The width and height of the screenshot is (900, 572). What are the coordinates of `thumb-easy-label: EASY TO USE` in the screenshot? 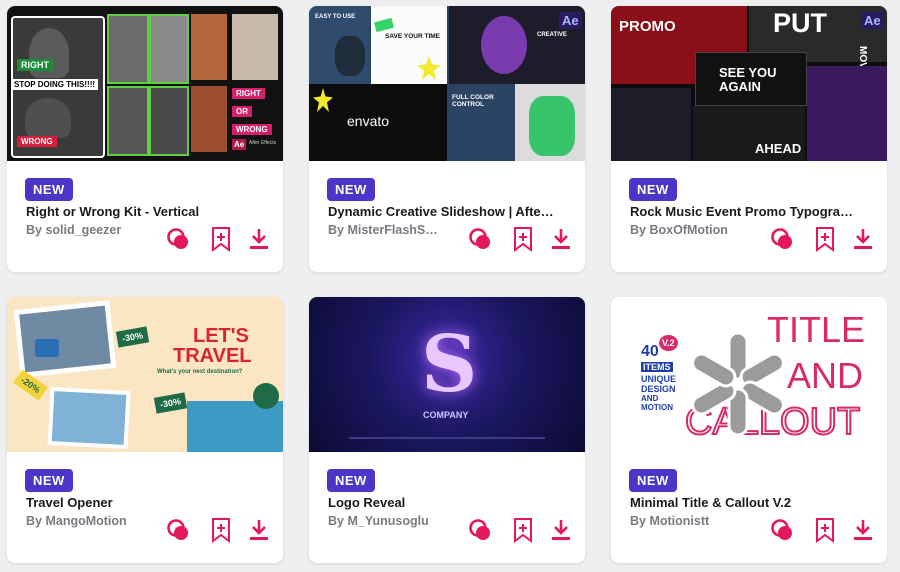 It's located at (335, 17).